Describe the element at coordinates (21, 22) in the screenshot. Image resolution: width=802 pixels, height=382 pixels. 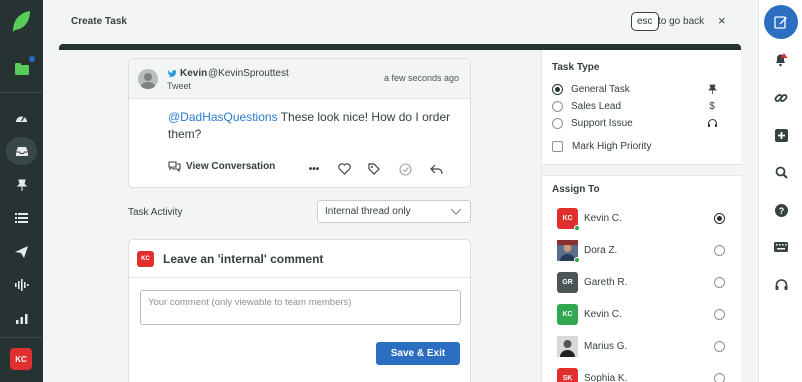
I see `sprout-logo` at that location.